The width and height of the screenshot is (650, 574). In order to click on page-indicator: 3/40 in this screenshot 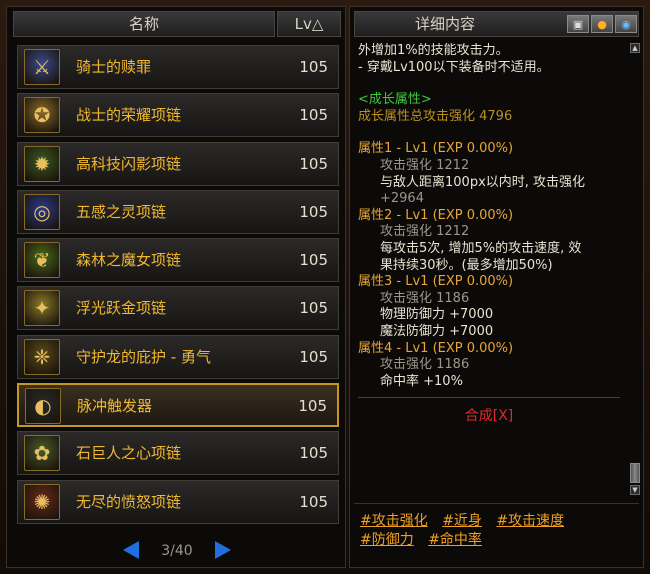, I will do `click(177, 551)`.